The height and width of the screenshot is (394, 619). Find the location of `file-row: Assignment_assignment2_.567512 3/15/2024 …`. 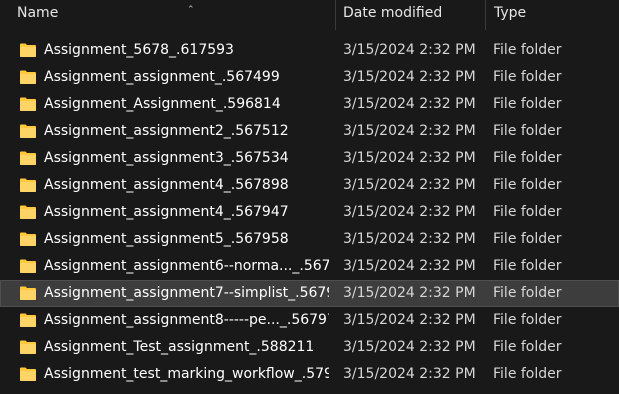

file-row: Assignment_assignment2_.567512 3/15/2024 … is located at coordinates (309, 131).